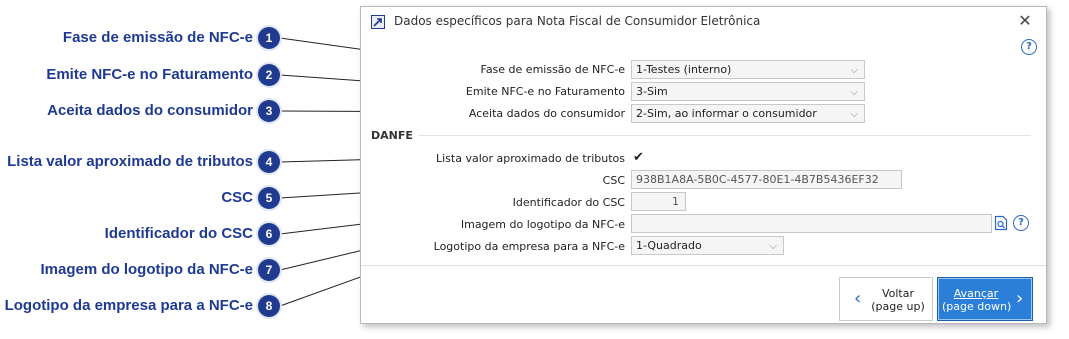 Image resolution: width=1069 pixels, height=339 pixels. Describe the element at coordinates (157, 37) in the screenshot. I see `callout-label-1: Fase de emissão de NFC-e` at that location.